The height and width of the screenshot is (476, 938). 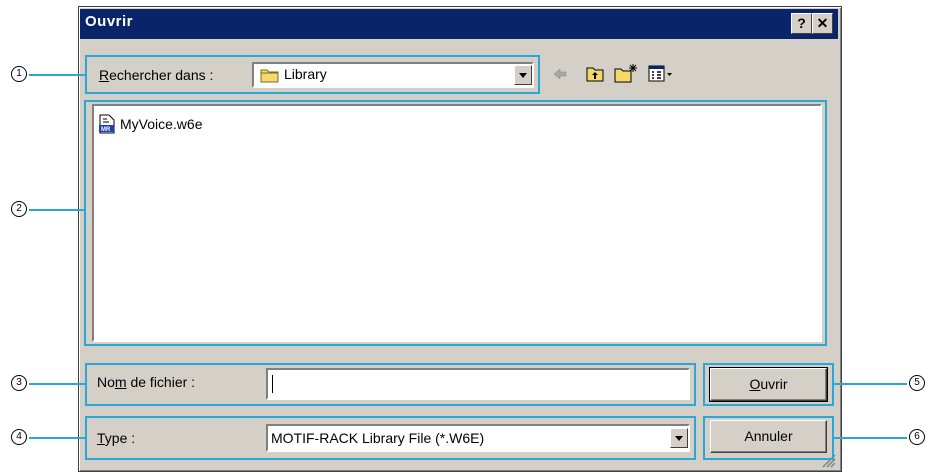 What do you see at coordinates (917, 383) in the screenshot?
I see `callout-number-5: 5` at bounding box center [917, 383].